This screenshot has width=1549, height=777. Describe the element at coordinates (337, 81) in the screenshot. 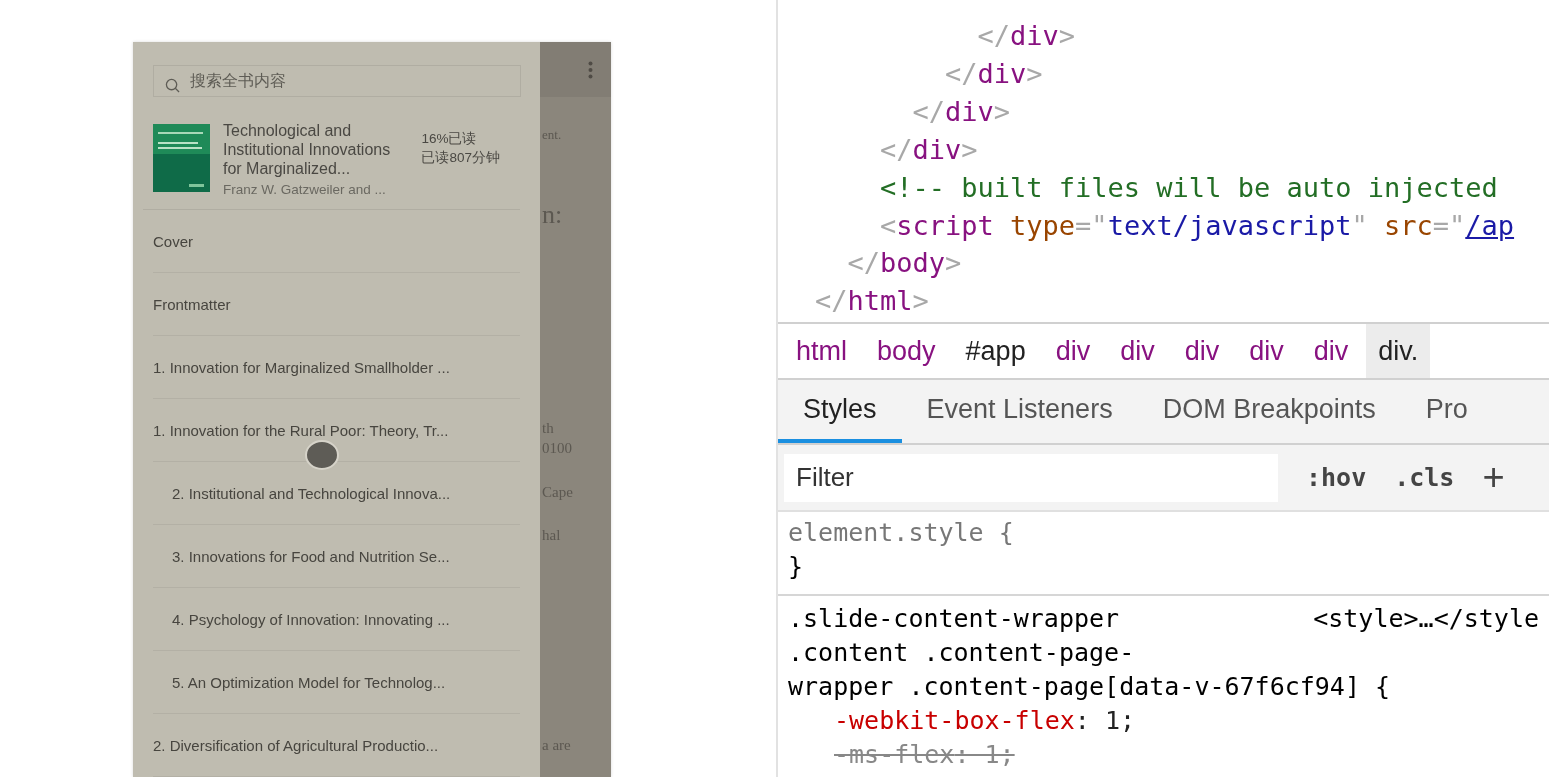

I see `search-field: 搜索全书内容` at that location.